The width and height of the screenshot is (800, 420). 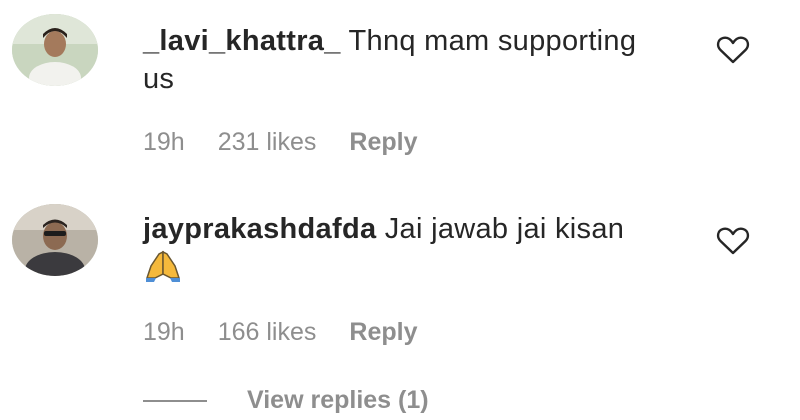 I want to click on comment-meta: 19h 231 likes Reply, so click(x=280, y=142).